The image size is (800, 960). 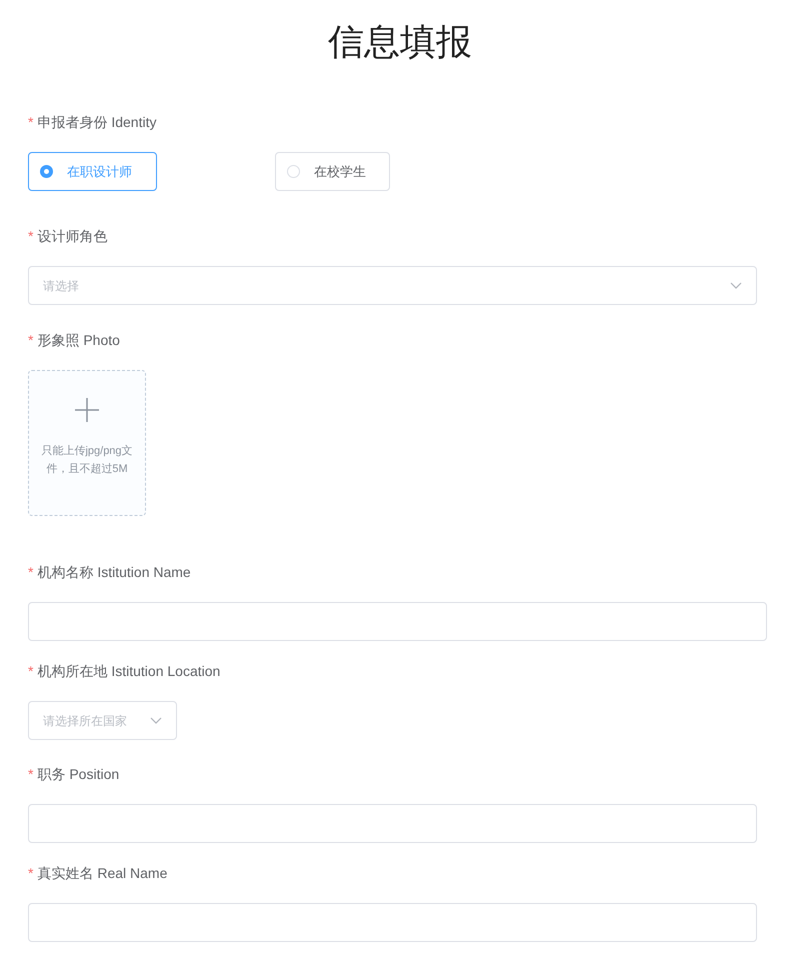 I want to click on select-field: 请选择所在国家, so click(x=102, y=720).